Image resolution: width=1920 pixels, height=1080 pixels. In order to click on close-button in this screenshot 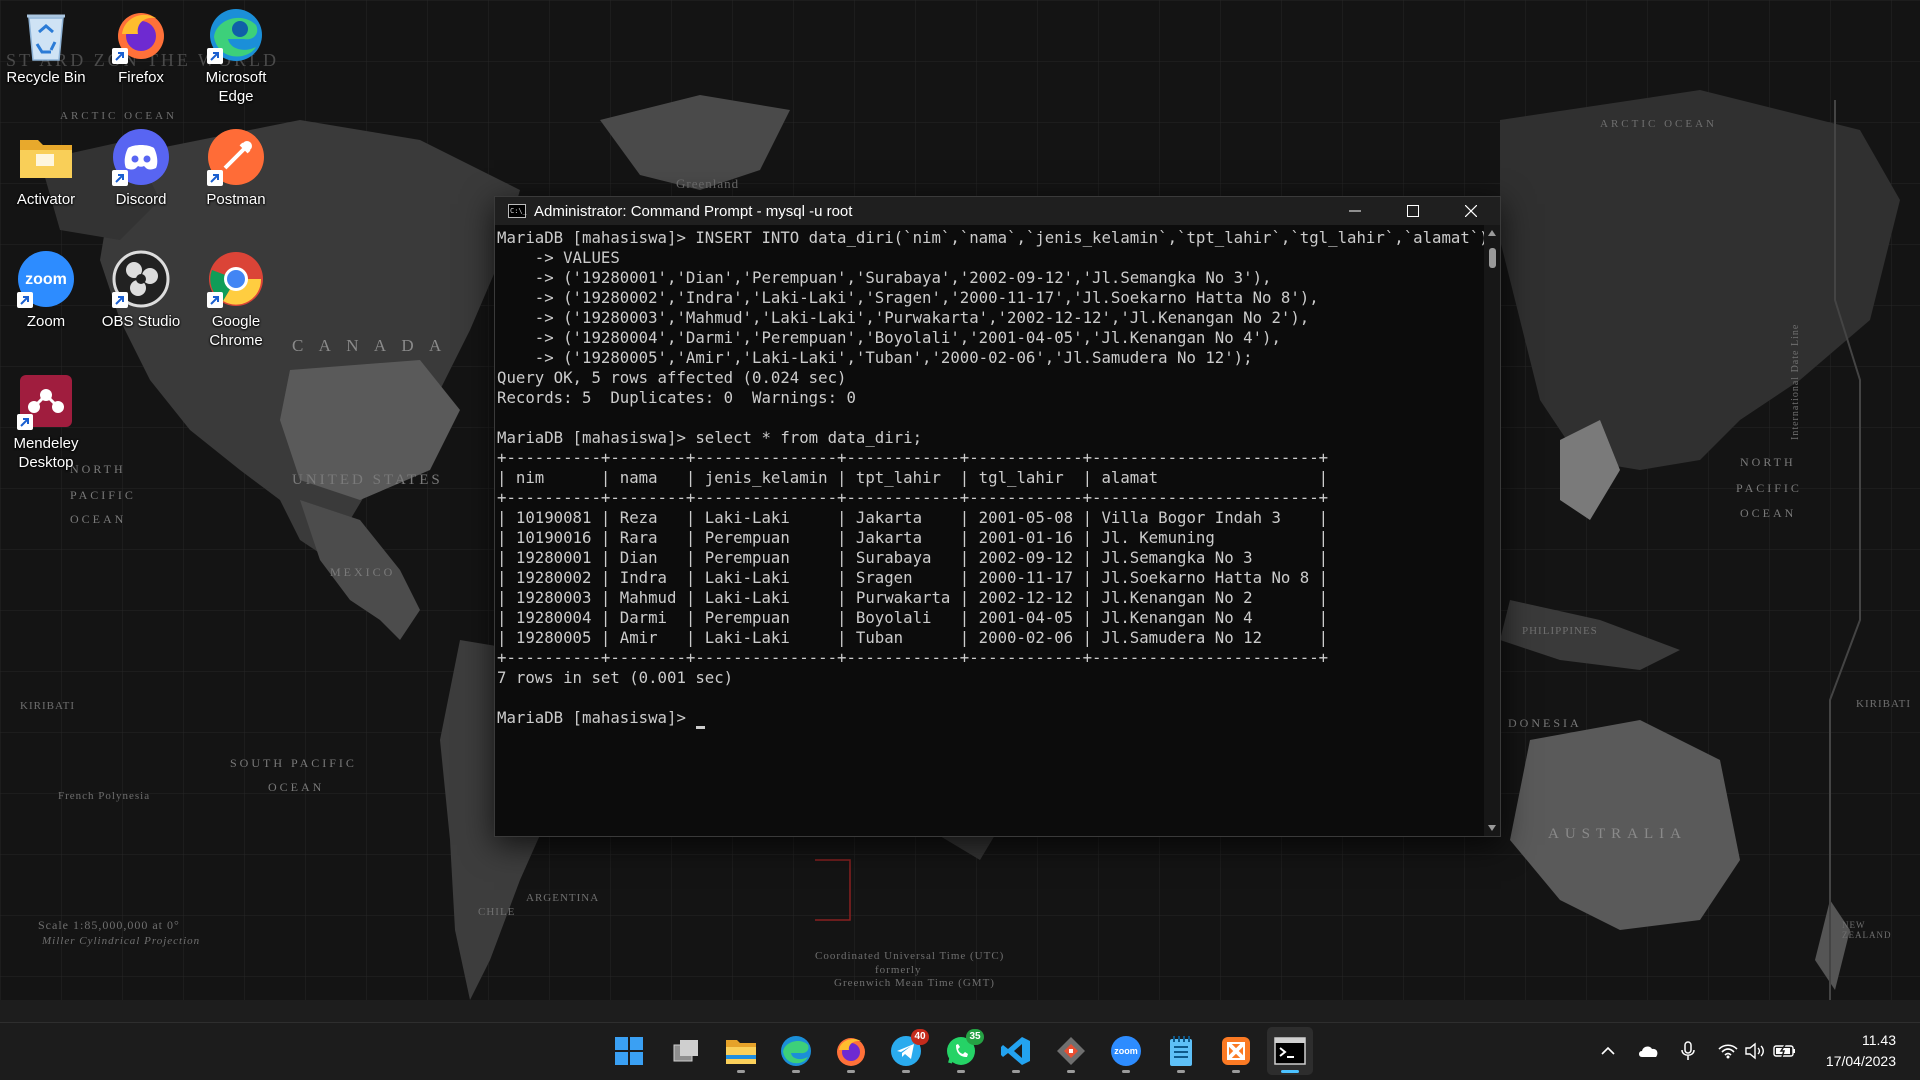, I will do `click(1471, 211)`.